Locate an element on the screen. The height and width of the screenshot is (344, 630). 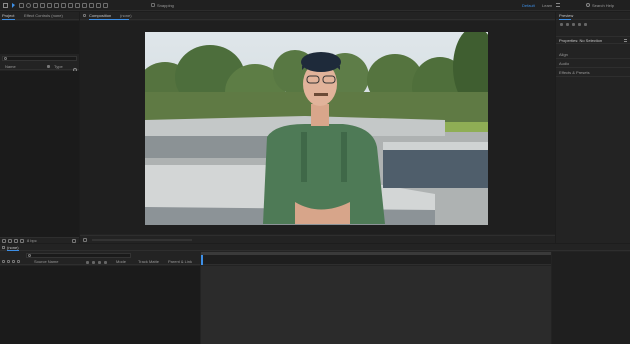
hand-tool-icon is located at coordinates (21, 5).